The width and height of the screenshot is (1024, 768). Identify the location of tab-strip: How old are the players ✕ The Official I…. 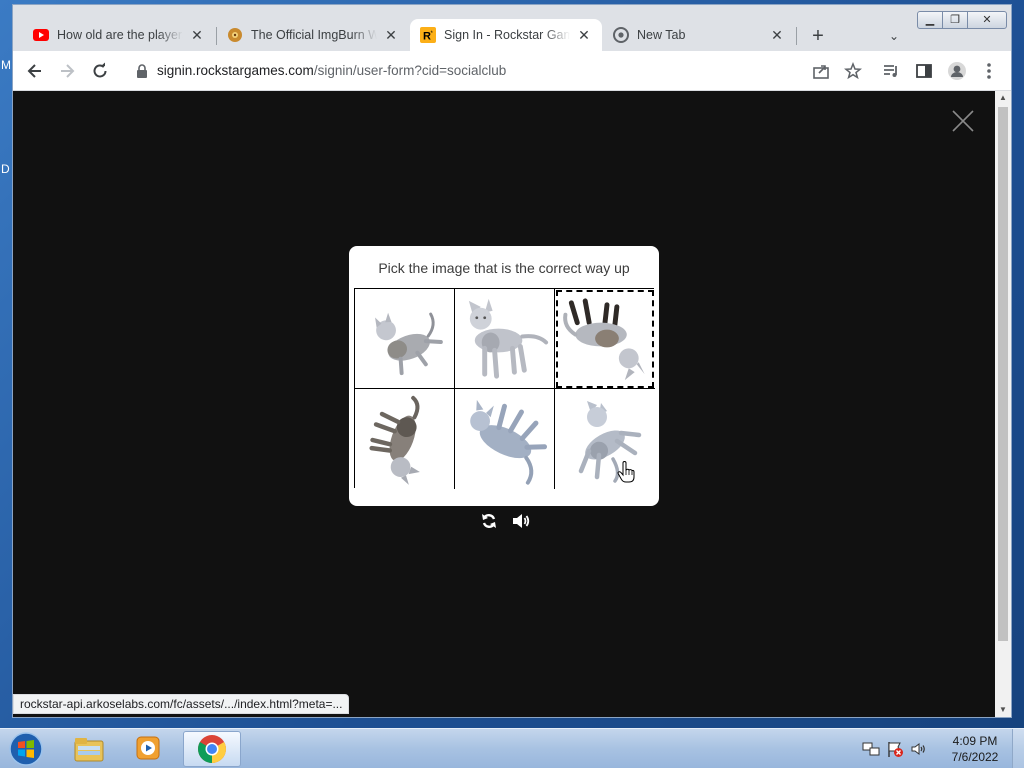
(512, 28).